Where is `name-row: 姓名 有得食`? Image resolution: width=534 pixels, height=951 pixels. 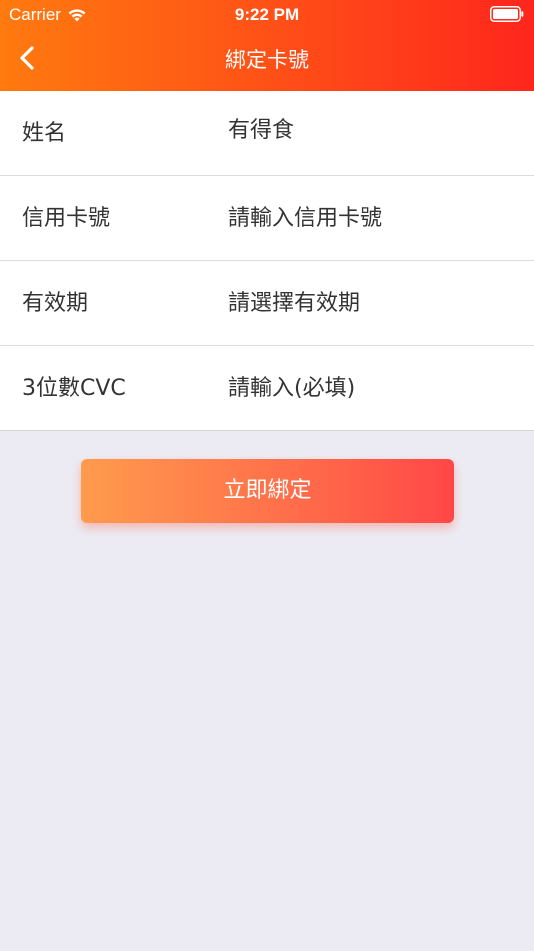 name-row: 姓名 有得食 is located at coordinates (267, 133).